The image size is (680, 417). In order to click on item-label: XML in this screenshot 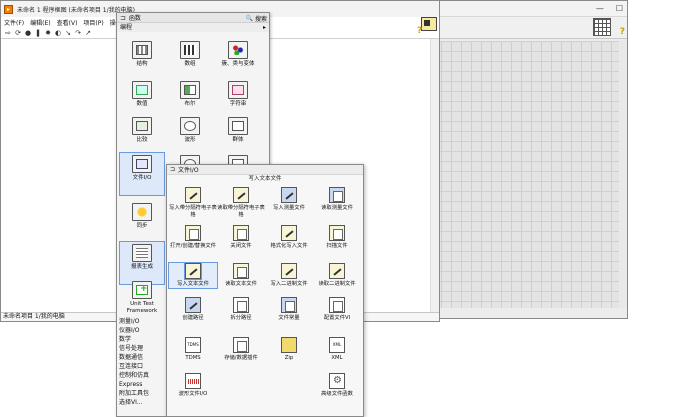, I will do `click(337, 358)`.